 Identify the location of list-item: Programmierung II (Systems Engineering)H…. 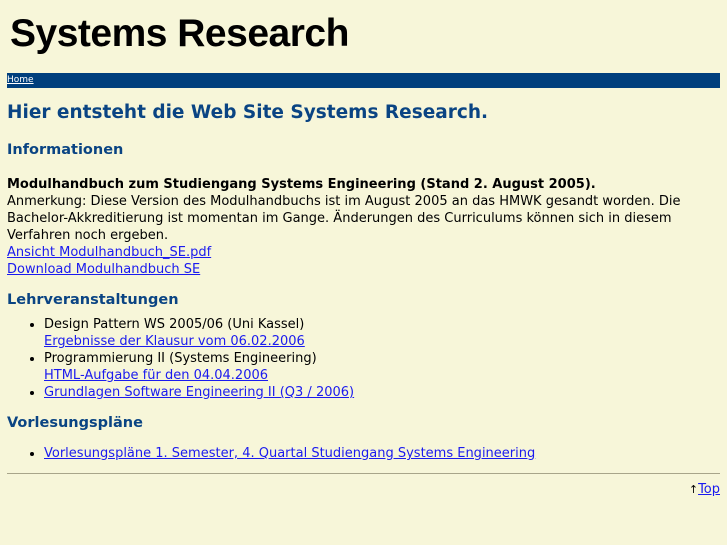
(382, 367).